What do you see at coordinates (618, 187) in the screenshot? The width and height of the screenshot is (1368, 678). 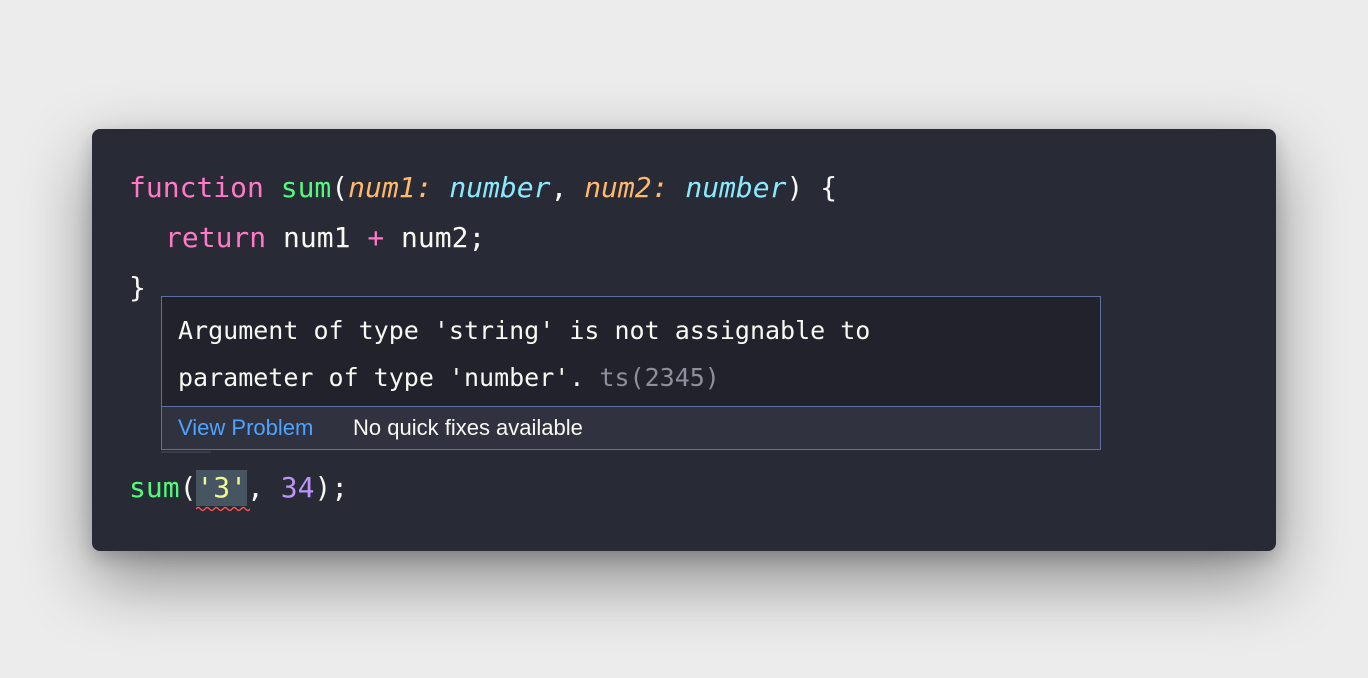 I see `parameter-num2: num2` at bounding box center [618, 187].